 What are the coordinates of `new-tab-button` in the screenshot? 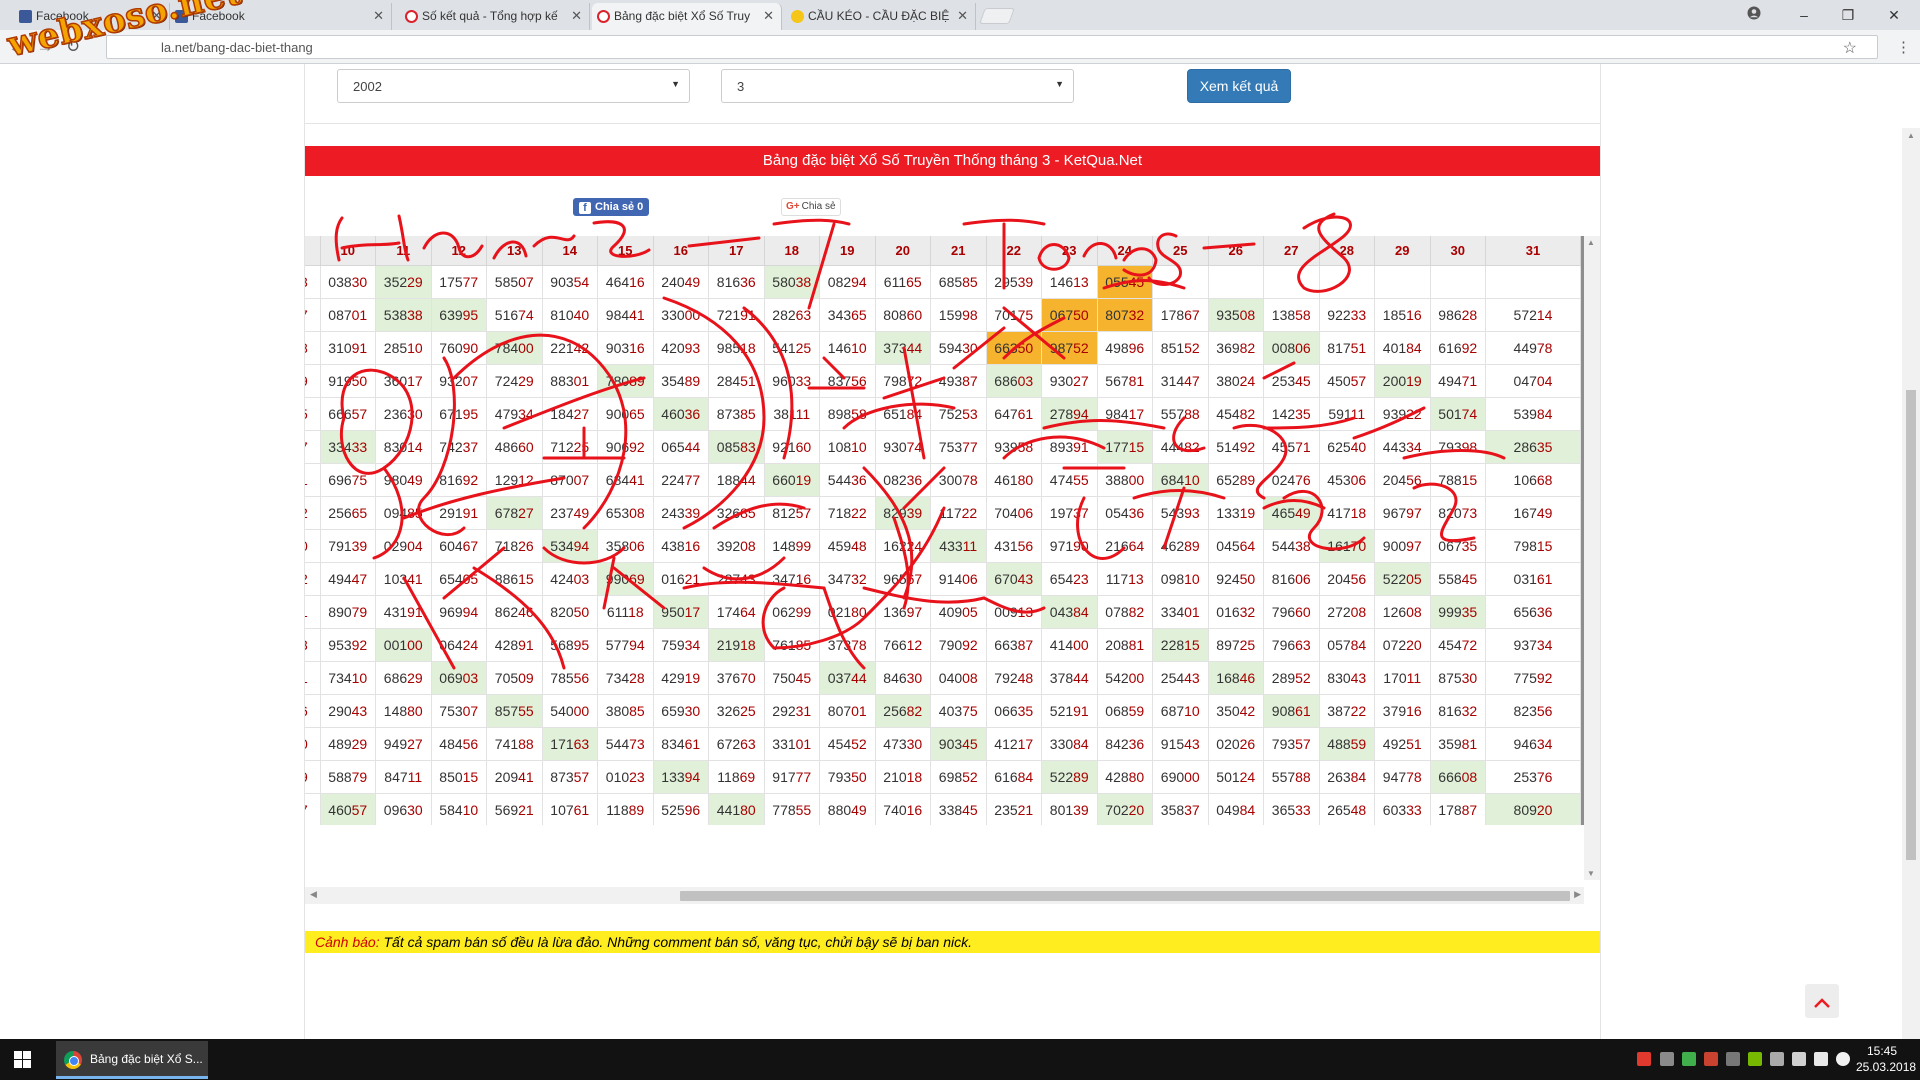 It's located at (997, 16).